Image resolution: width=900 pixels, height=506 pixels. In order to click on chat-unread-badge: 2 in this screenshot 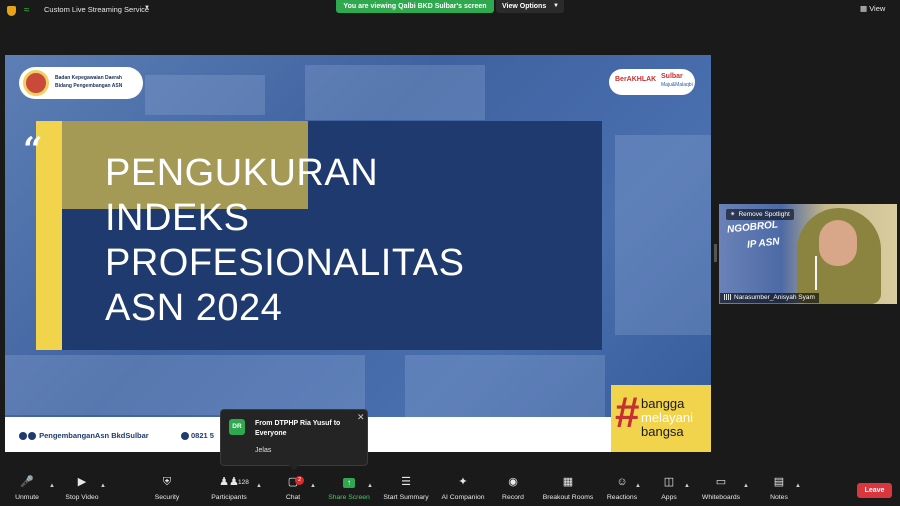, I will do `click(299, 480)`.